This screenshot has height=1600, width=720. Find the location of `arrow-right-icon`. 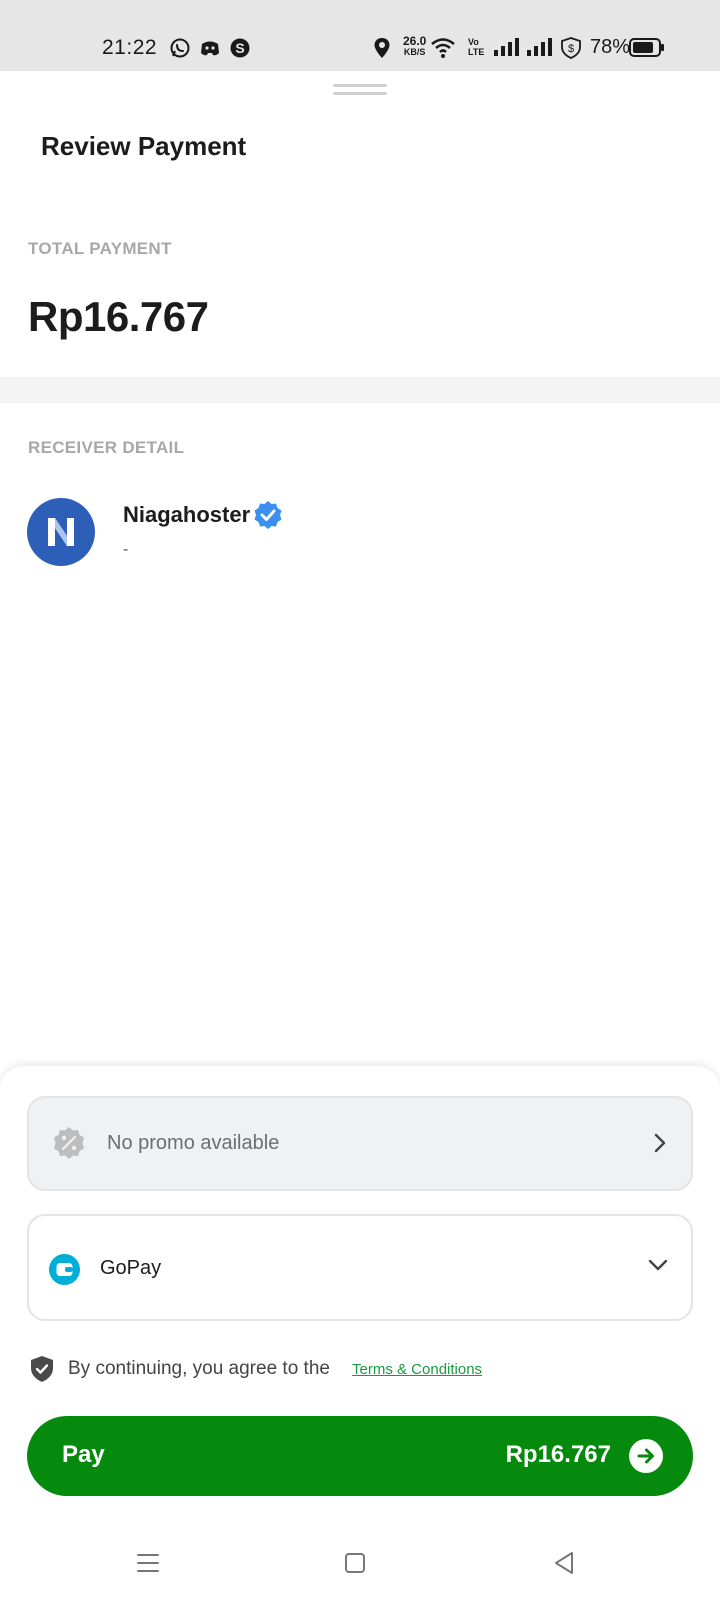

arrow-right-icon is located at coordinates (646, 1456).